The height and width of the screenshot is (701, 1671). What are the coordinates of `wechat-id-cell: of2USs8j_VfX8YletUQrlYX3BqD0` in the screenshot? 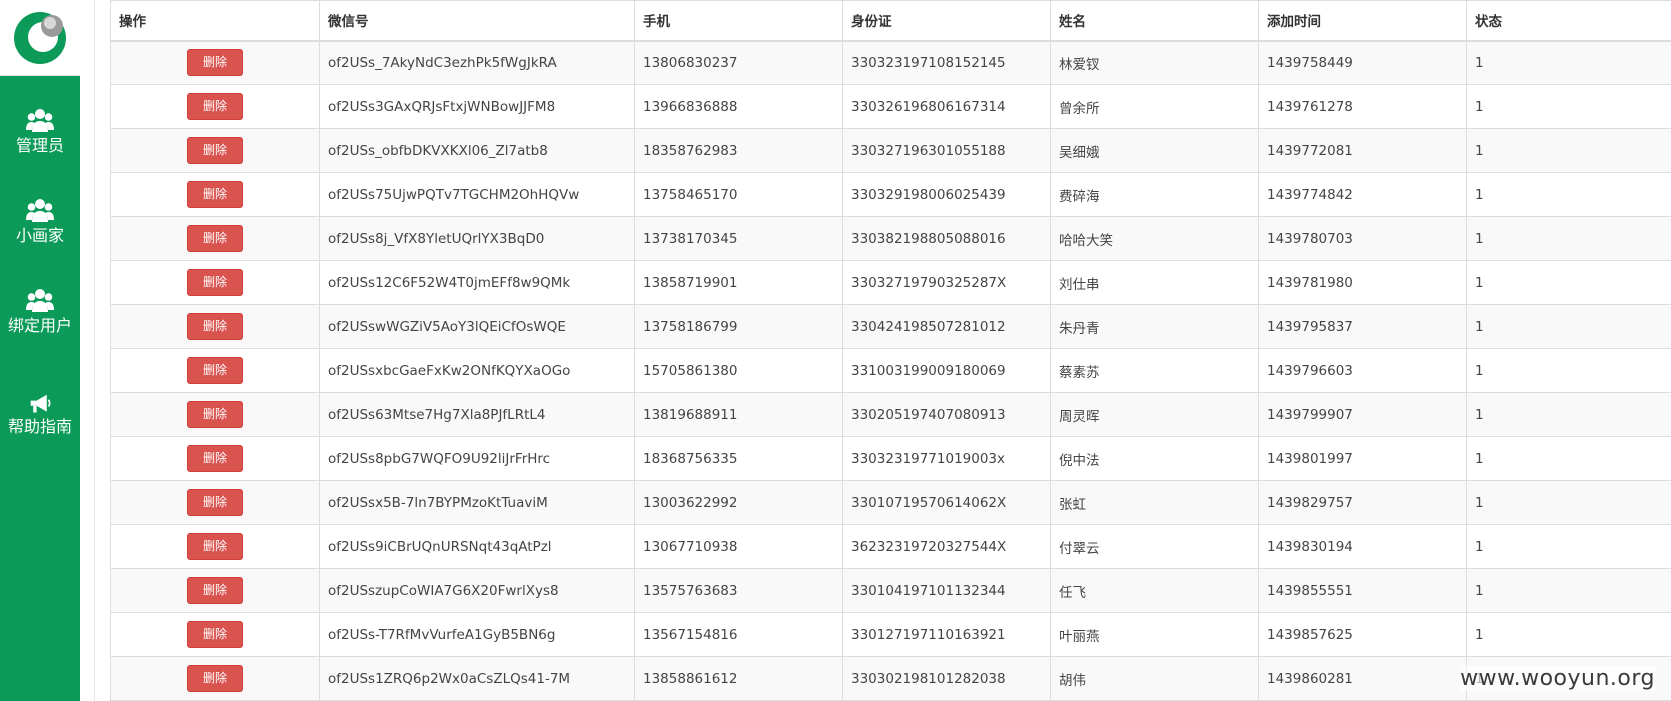 It's located at (477, 238).